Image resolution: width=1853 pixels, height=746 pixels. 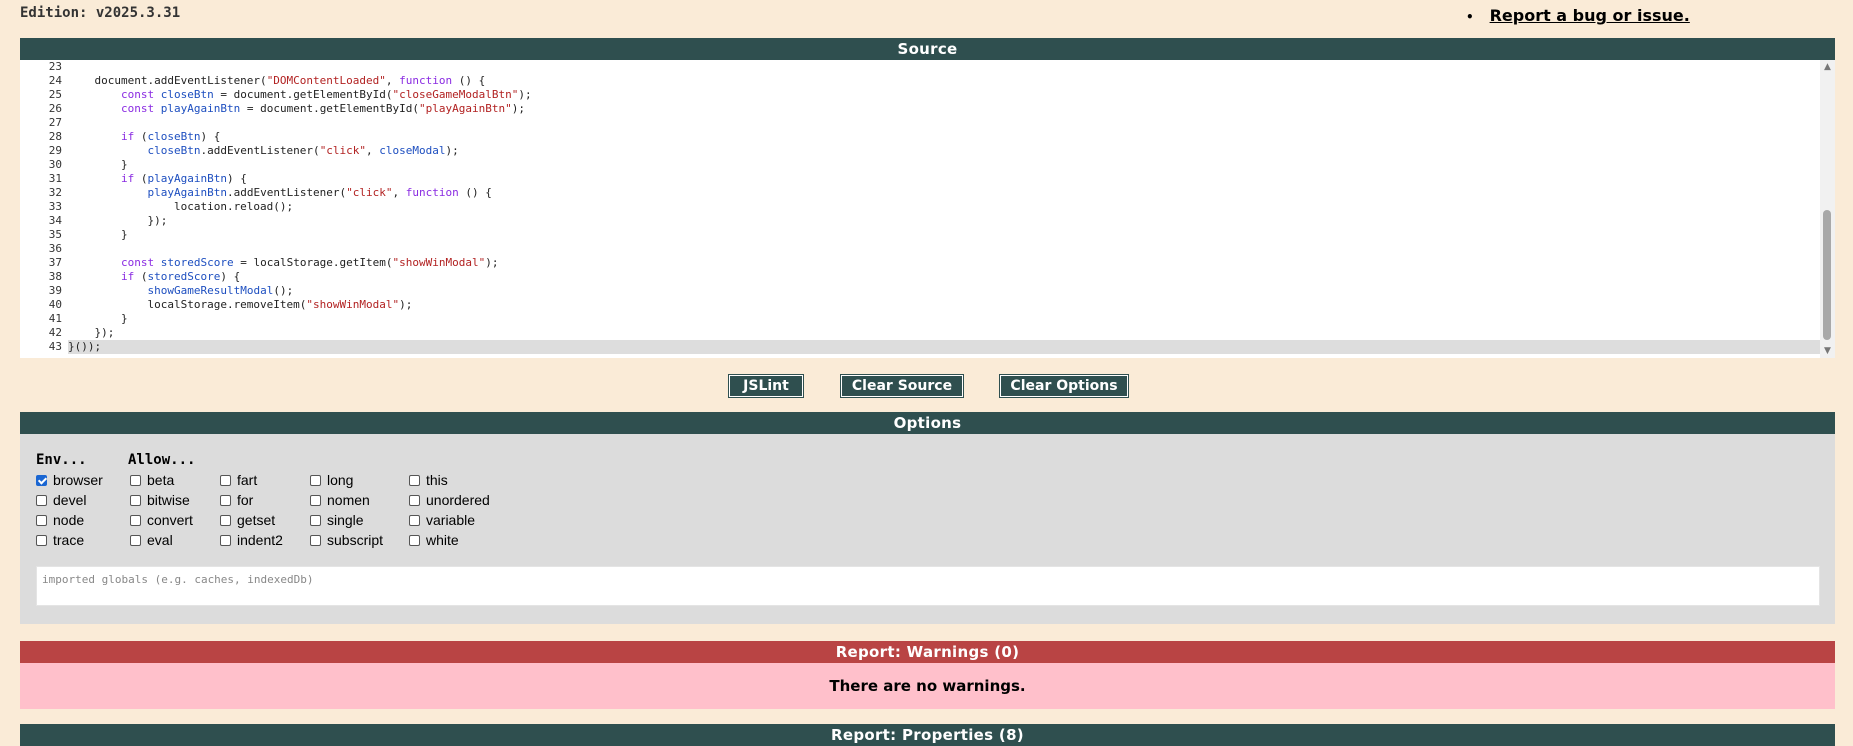 I want to click on option-node: node, so click(x=60, y=520).